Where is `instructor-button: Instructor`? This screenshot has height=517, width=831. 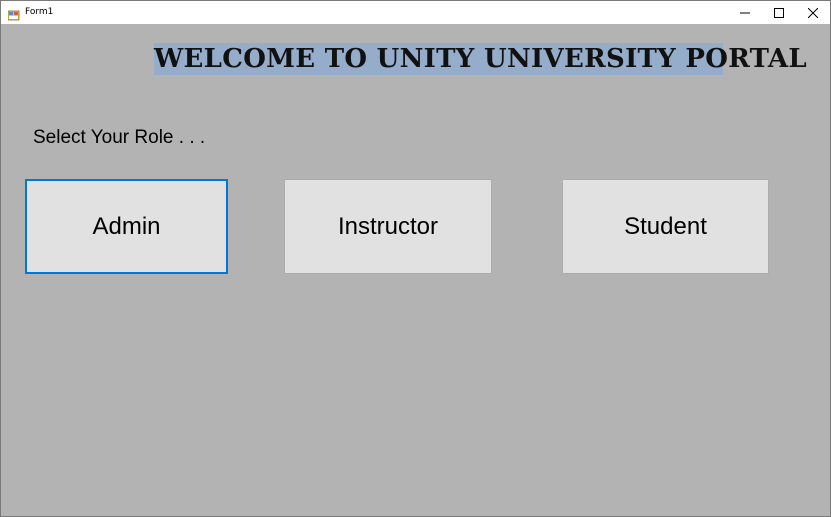
instructor-button: Instructor is located at coordinates (388, 226).